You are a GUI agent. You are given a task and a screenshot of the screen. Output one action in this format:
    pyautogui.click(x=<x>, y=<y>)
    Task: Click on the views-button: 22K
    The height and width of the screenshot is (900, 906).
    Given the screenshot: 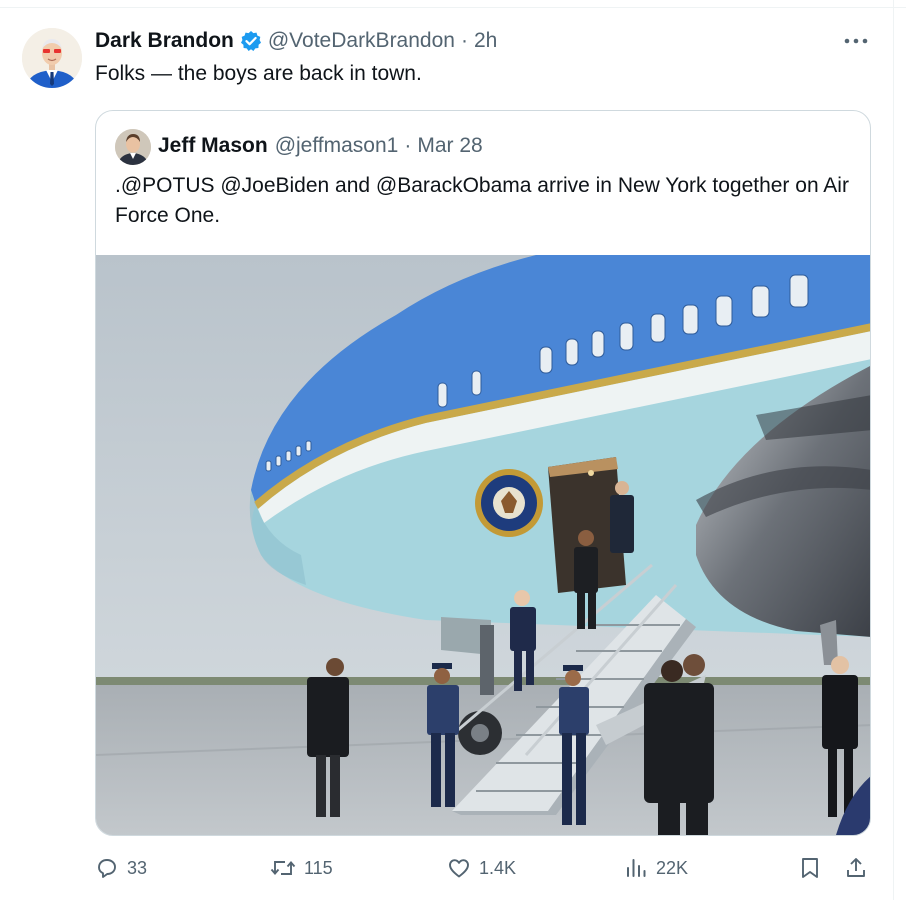 What is the action you would take?
    pyautogui.click(x=656, y=868)
    